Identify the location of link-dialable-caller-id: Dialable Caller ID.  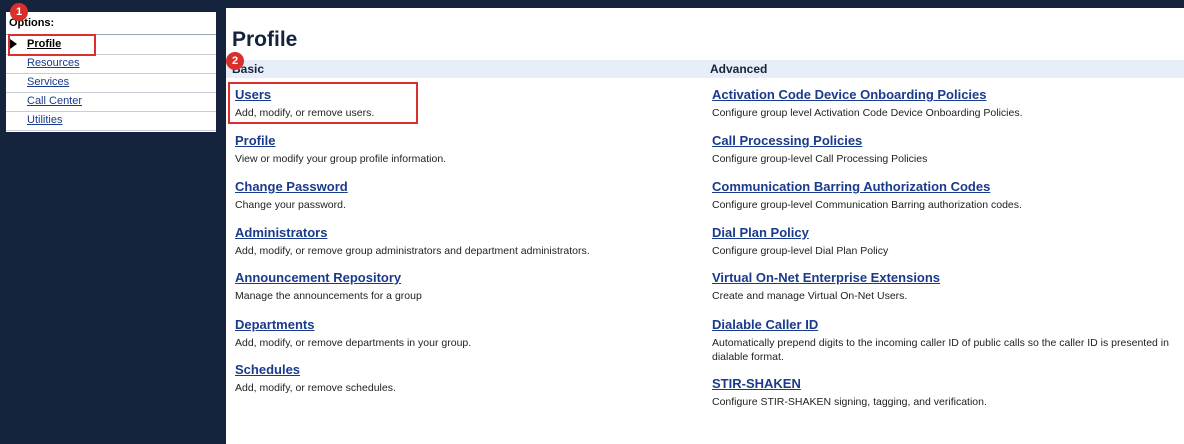
(765, 324).